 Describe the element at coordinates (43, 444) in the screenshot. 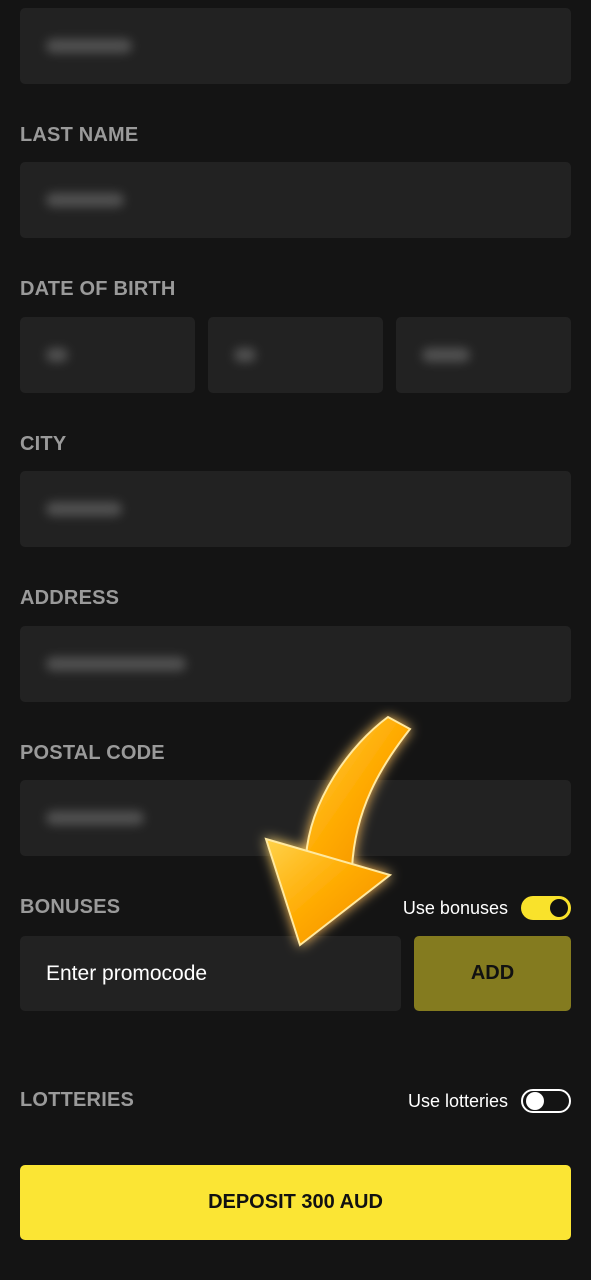

I see `city-label: CITY` at that location.